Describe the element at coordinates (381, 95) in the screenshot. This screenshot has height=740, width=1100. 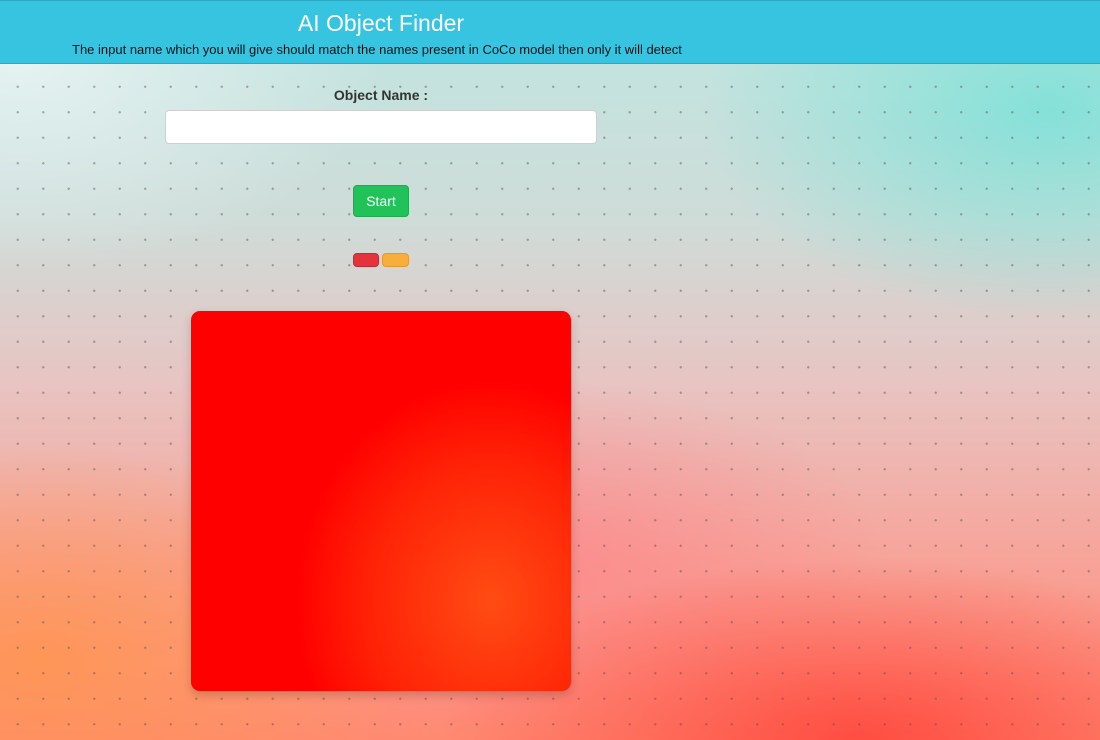
I see `object-name-label: Object Name :` at that location.